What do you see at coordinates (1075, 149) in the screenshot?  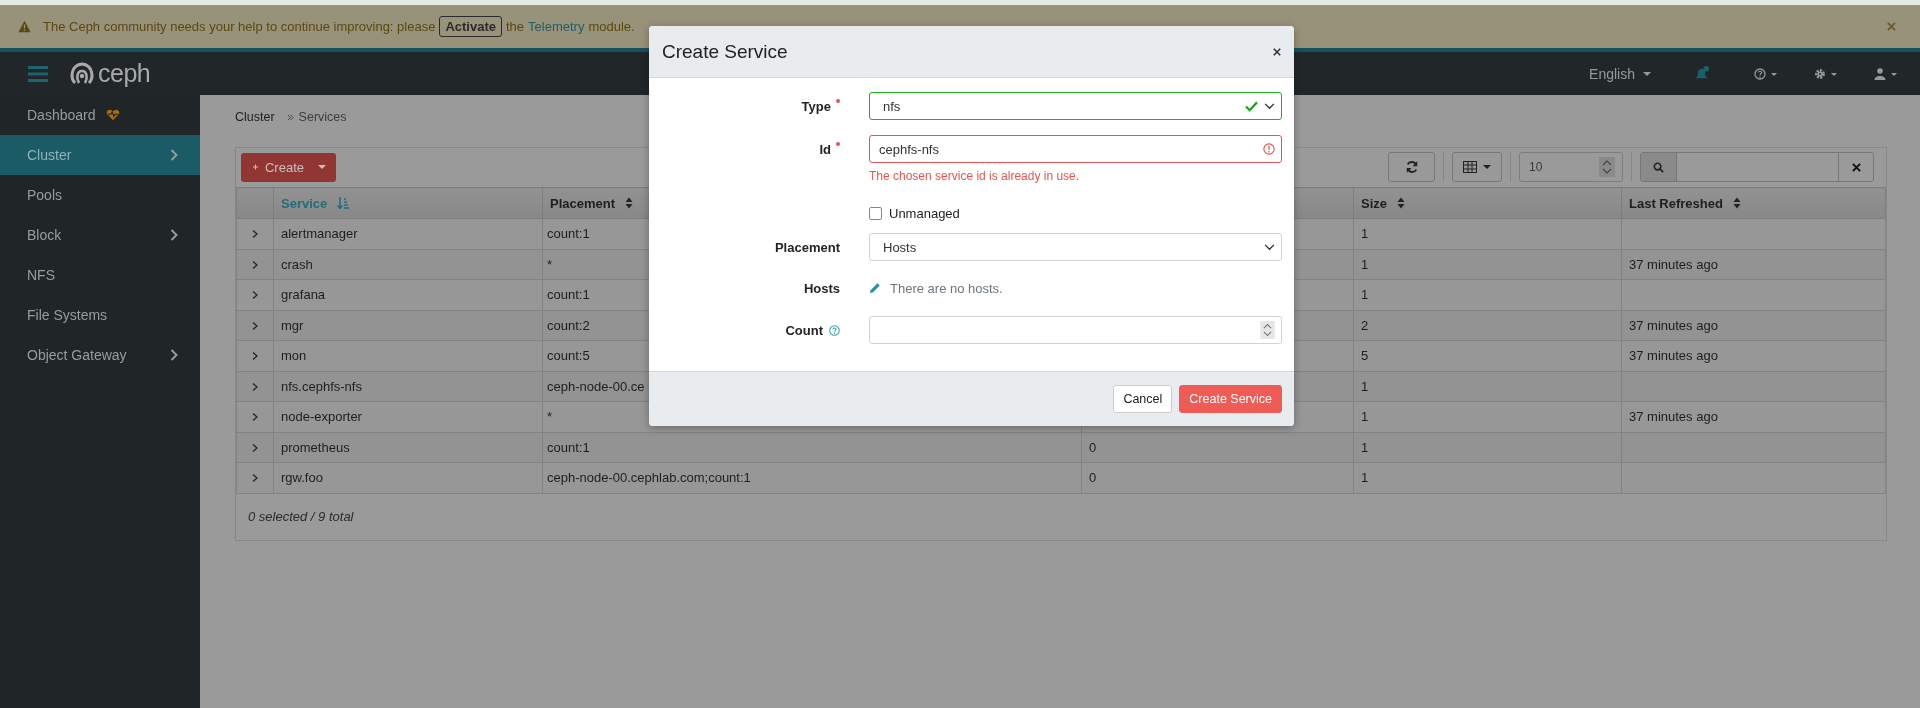 I see `input-field: cephfs-nfs` at bounding box center [1075, 149].